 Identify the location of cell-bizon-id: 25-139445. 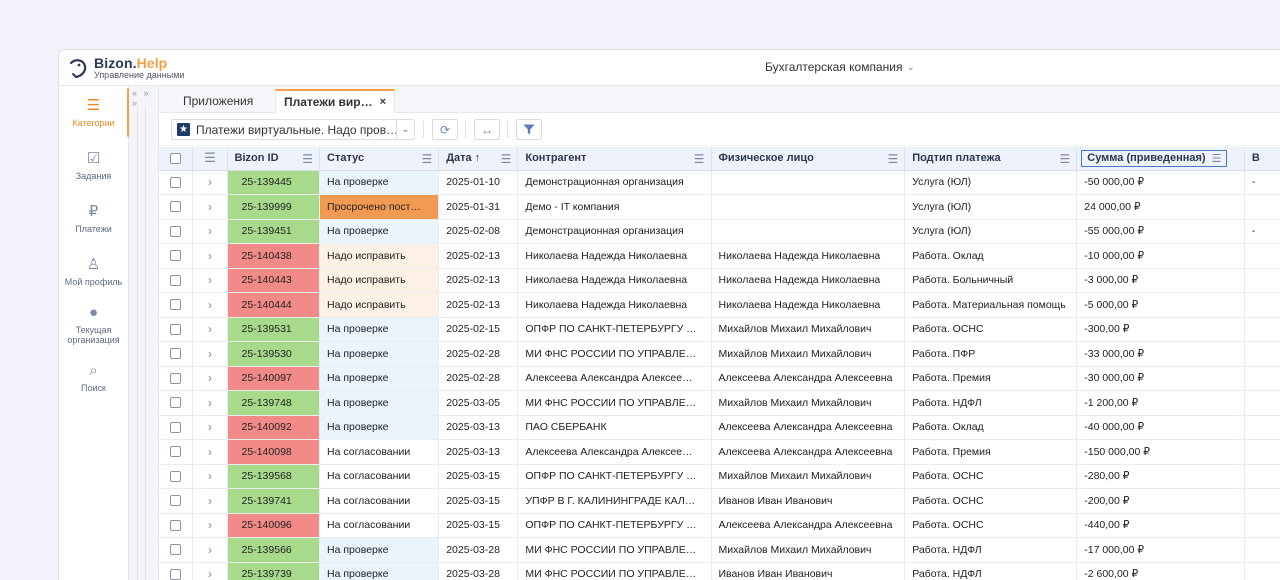
(274, 182).